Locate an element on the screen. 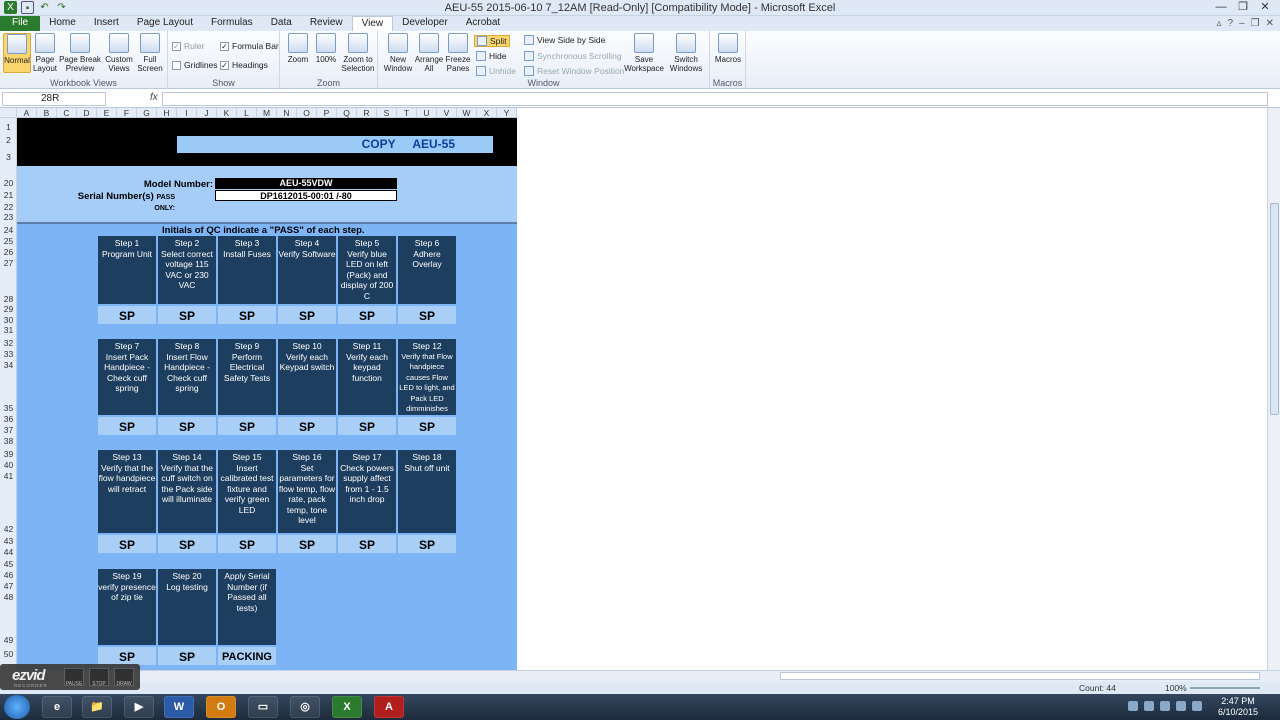  window-app-icon: ▭ is located at coordinates (263, 707).